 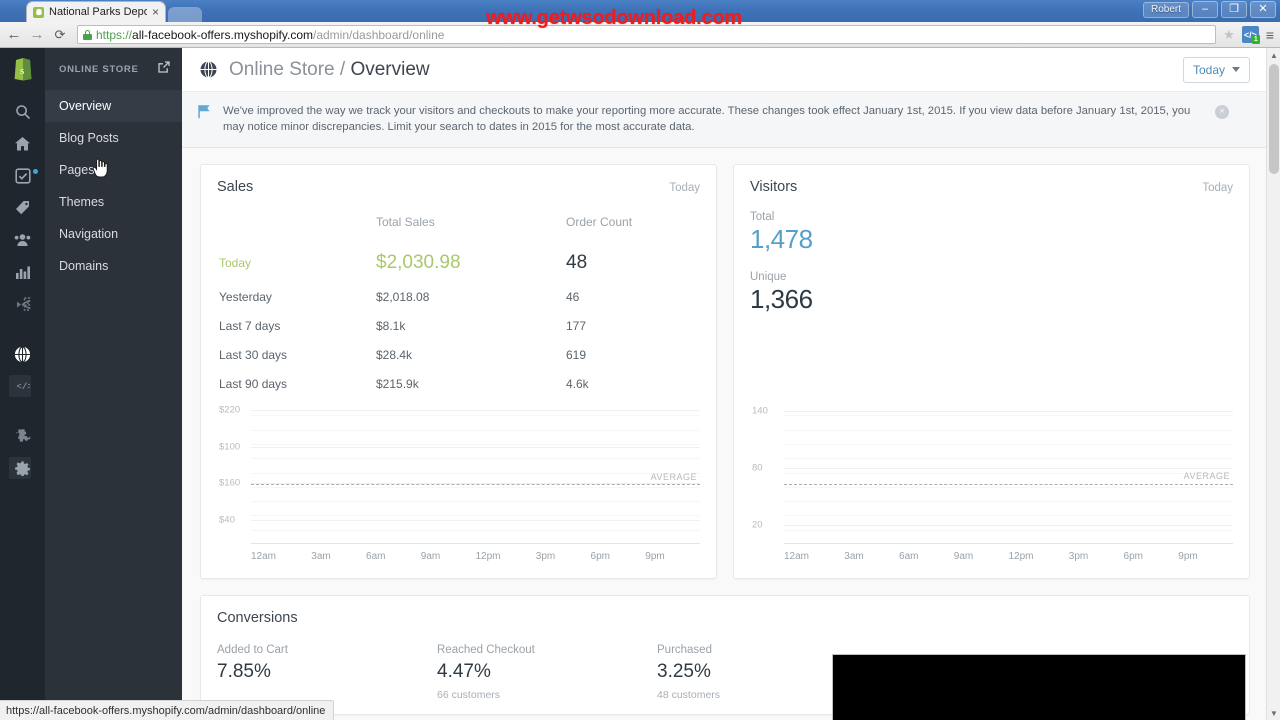 I want to click on visitors-unique-value: 1,366, so click(x=781, y=299).